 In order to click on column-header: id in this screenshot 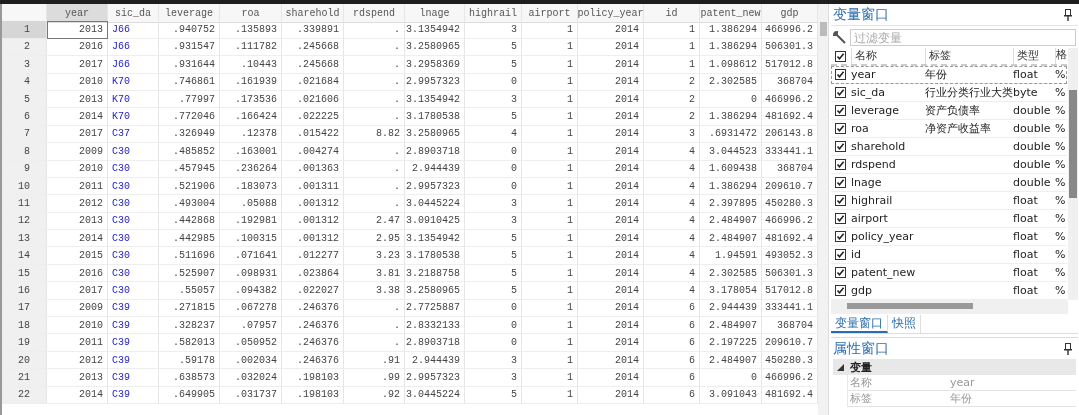, I will do `click(672, 13)`.